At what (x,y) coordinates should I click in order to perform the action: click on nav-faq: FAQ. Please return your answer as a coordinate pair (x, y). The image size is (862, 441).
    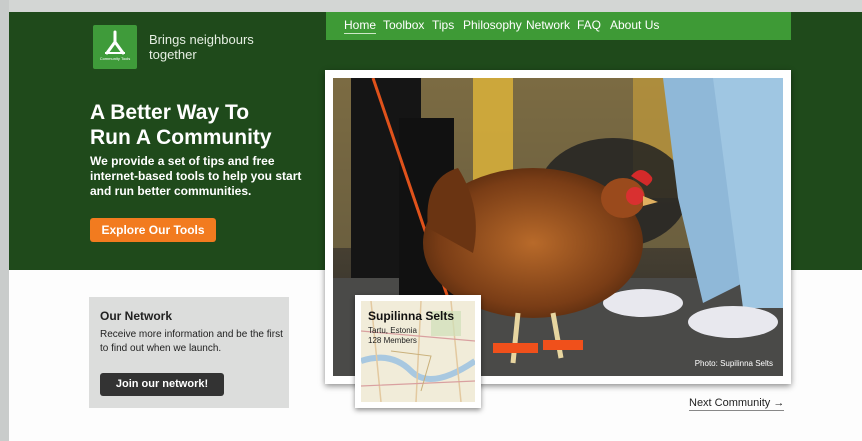
    Looking at the image, I should click on (589, 25).